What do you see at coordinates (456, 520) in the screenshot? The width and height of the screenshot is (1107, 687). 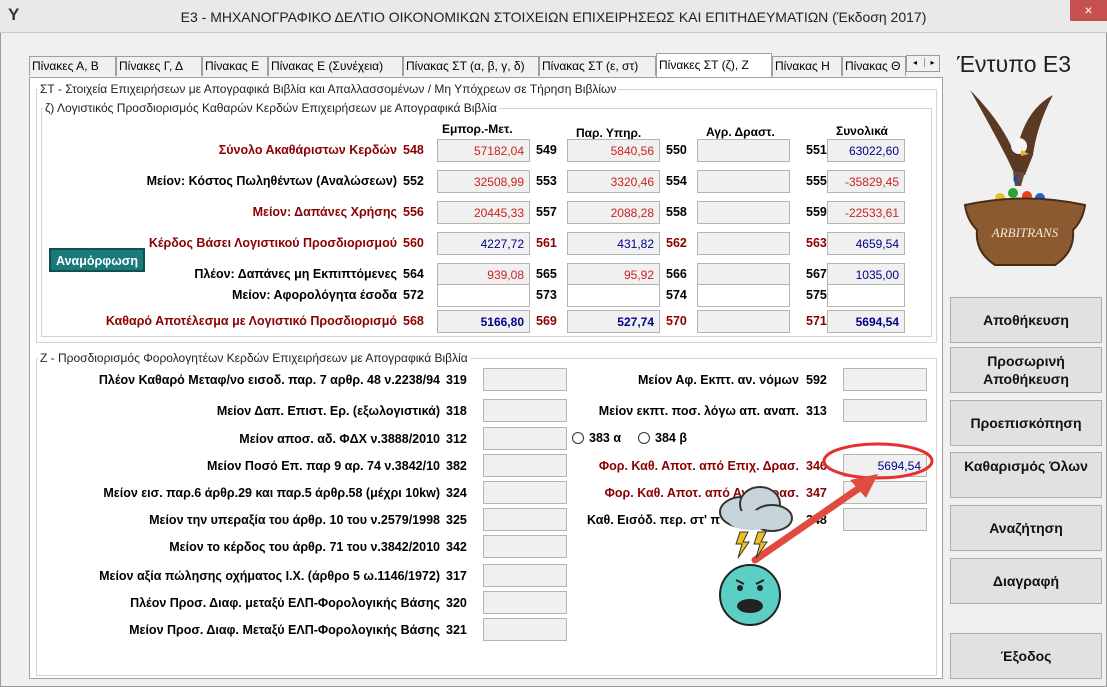 I see `z-code-325: 325` at bounding box center [456, 520].